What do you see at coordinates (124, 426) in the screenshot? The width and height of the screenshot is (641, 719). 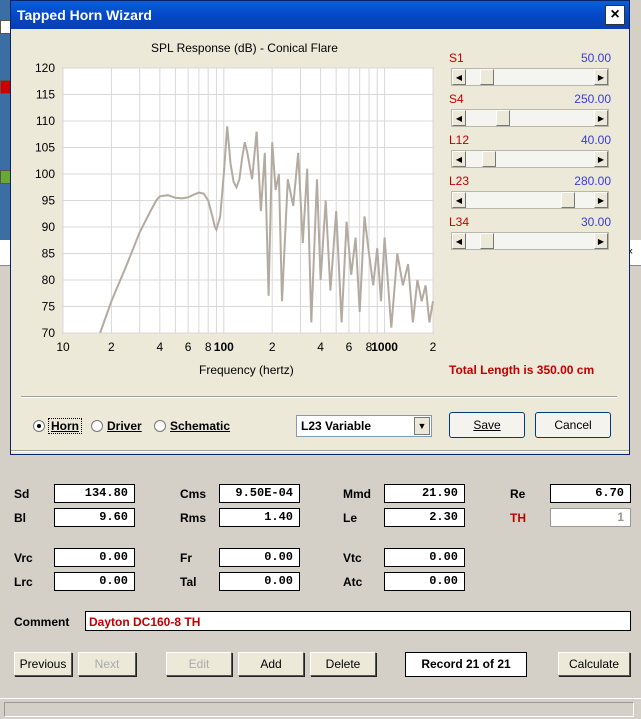 I see `radio-driver-label: Driver` at bounding box center [124, 426].